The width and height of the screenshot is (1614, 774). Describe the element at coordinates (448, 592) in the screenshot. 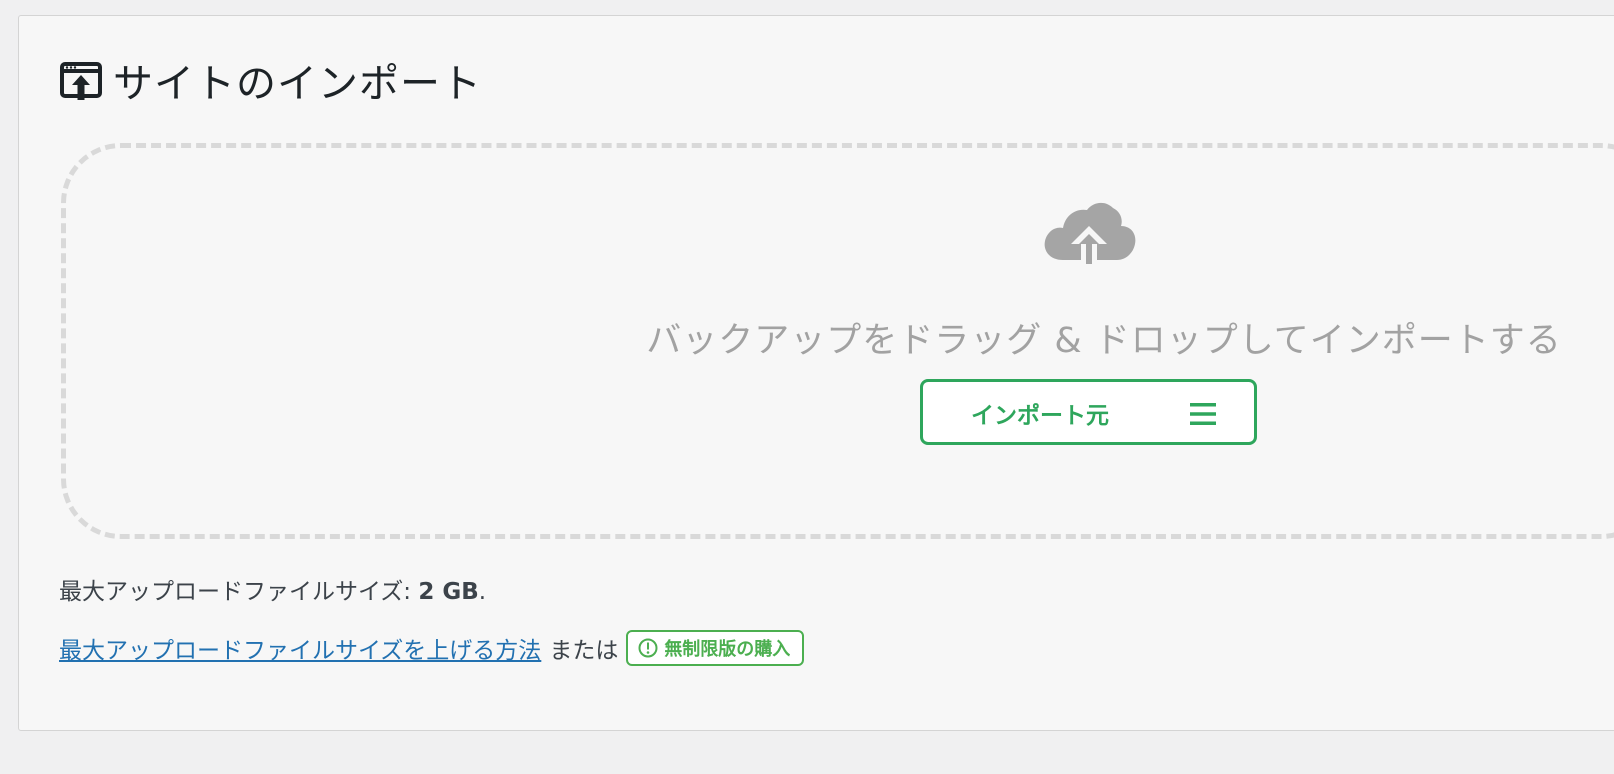

I see `max-size-value: 2 GB` at that location.